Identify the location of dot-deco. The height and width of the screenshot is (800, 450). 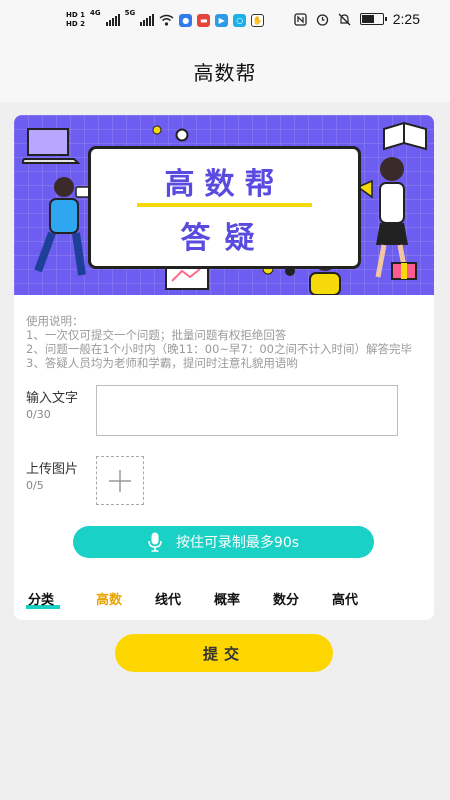
(157, 130).